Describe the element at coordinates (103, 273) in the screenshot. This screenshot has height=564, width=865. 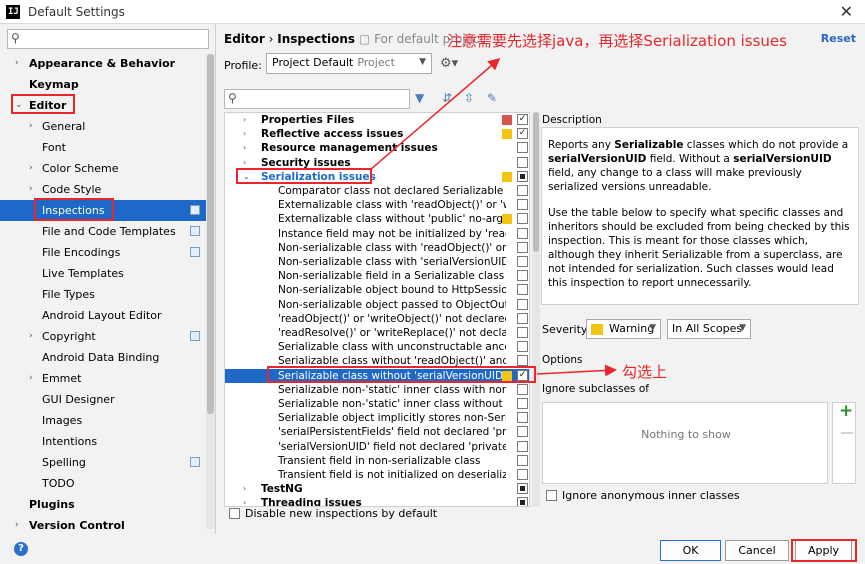
I see `sidebar-item-live-templates: Live Templates` at that location.